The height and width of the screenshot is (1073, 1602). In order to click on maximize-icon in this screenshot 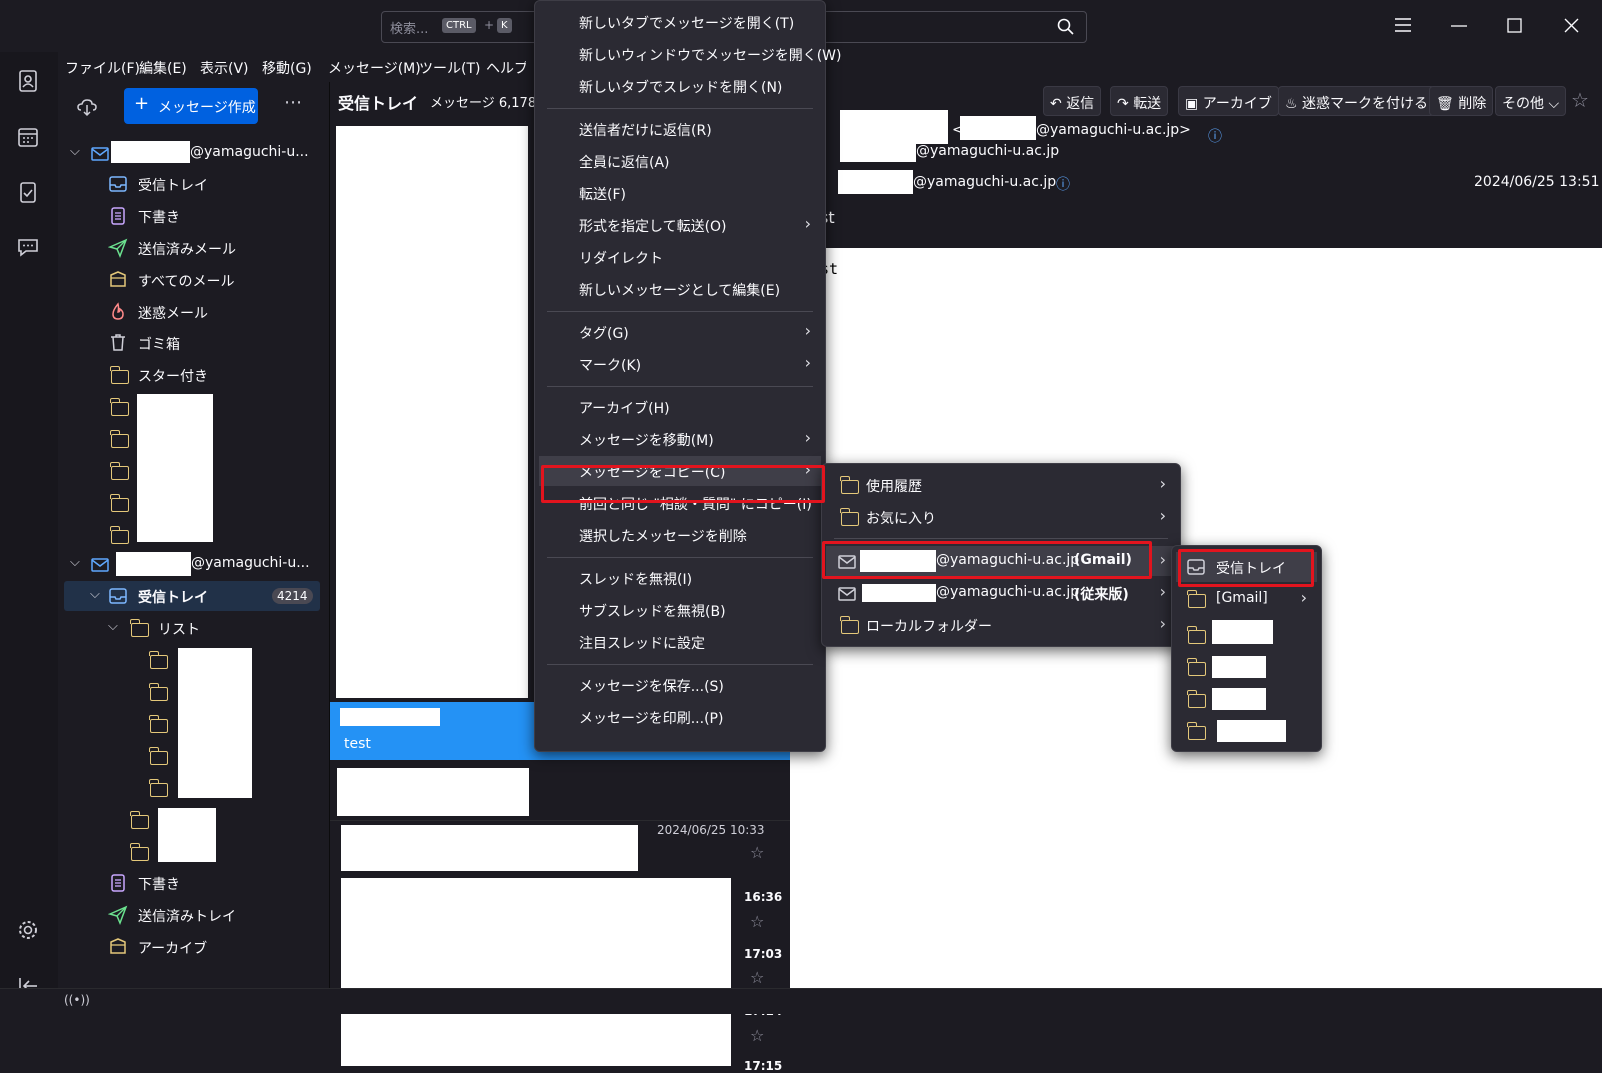, I will do `click(1514, 25)`.